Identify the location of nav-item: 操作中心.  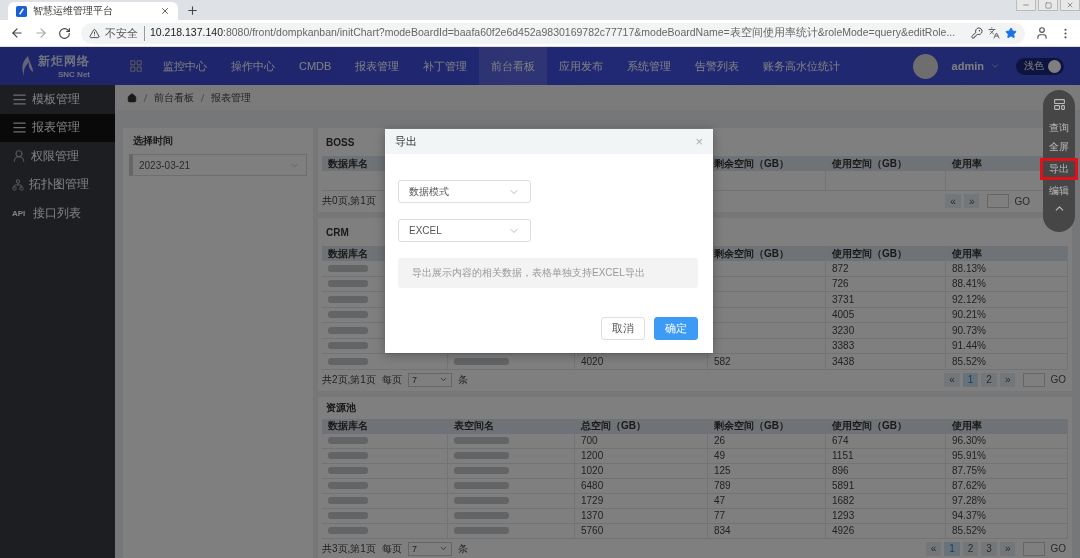
(253, 66).